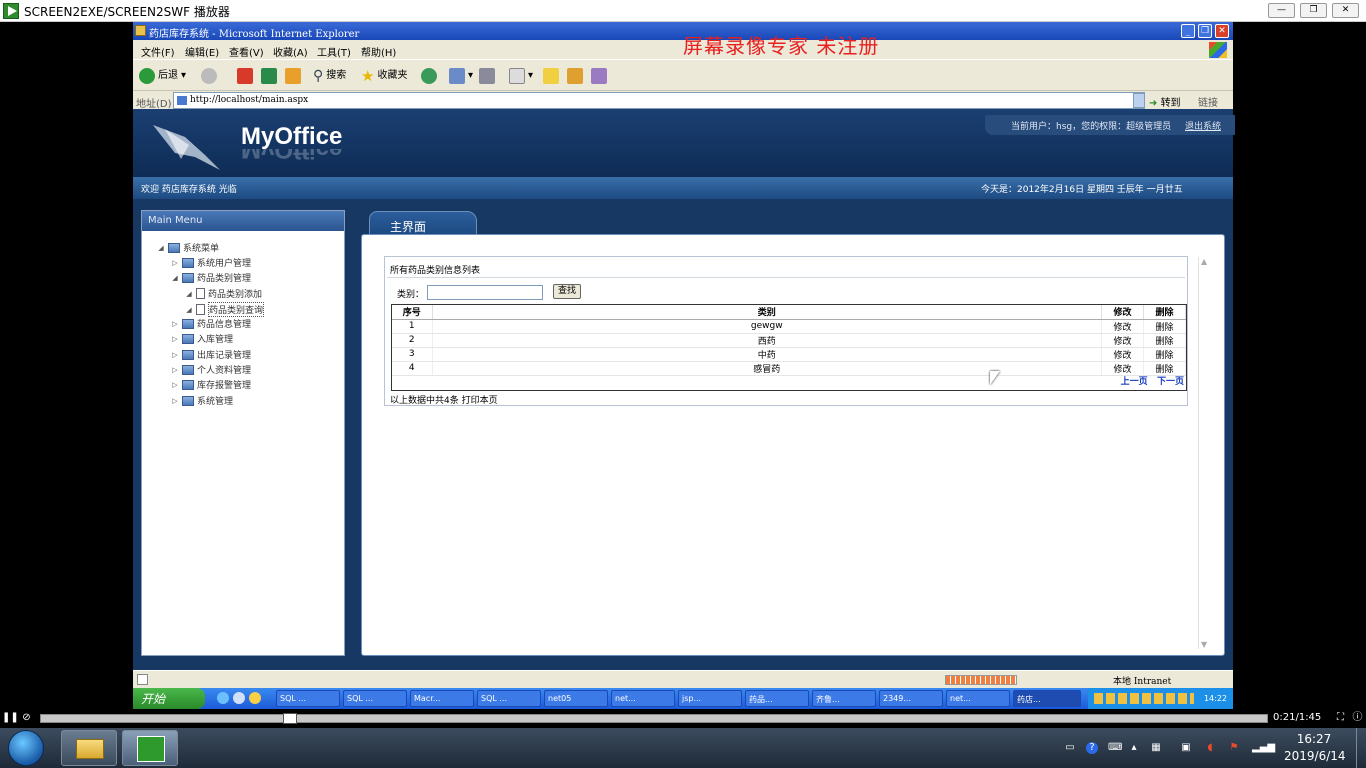 The width and height of the screenshot is (1366, 768). What do you see at coordinates (211, 262) in the screenshot?
I see `tree-item-users: ▷ 系统用户管理` at bounding box center [211, 262].